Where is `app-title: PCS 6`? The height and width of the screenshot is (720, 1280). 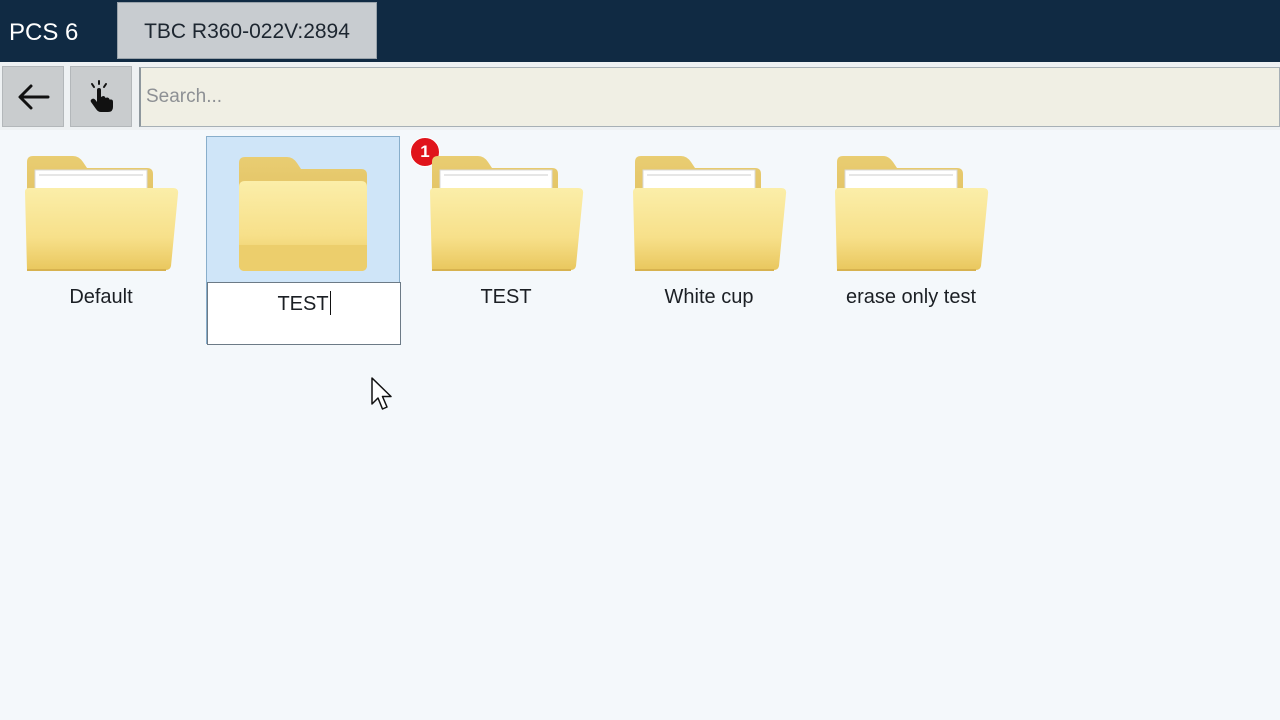
app-title: PCS 6 is located at coordinates (44, 32).